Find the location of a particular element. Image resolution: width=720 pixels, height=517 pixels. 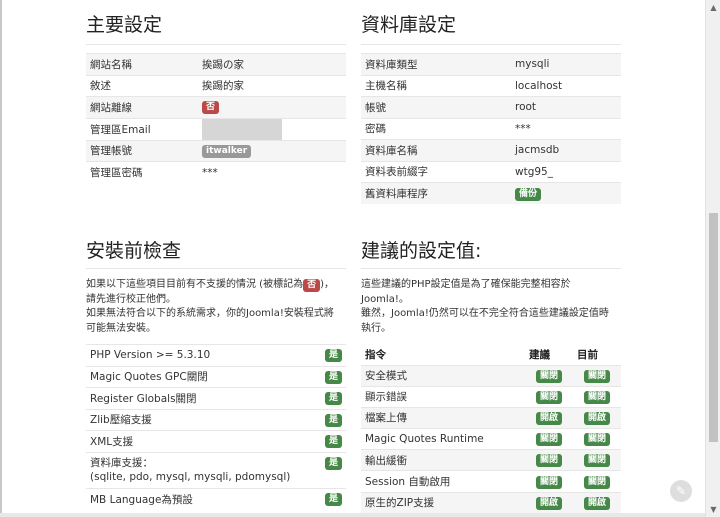

header-recommended: 建議 is located at coordinates (539, 354).